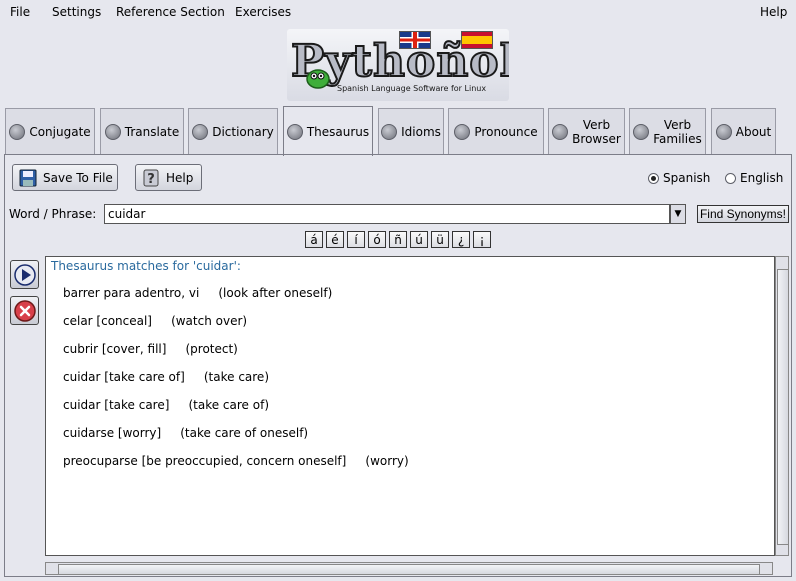  I want to click on result-row: cuidar [take care of] (take care), so click(166, 377).